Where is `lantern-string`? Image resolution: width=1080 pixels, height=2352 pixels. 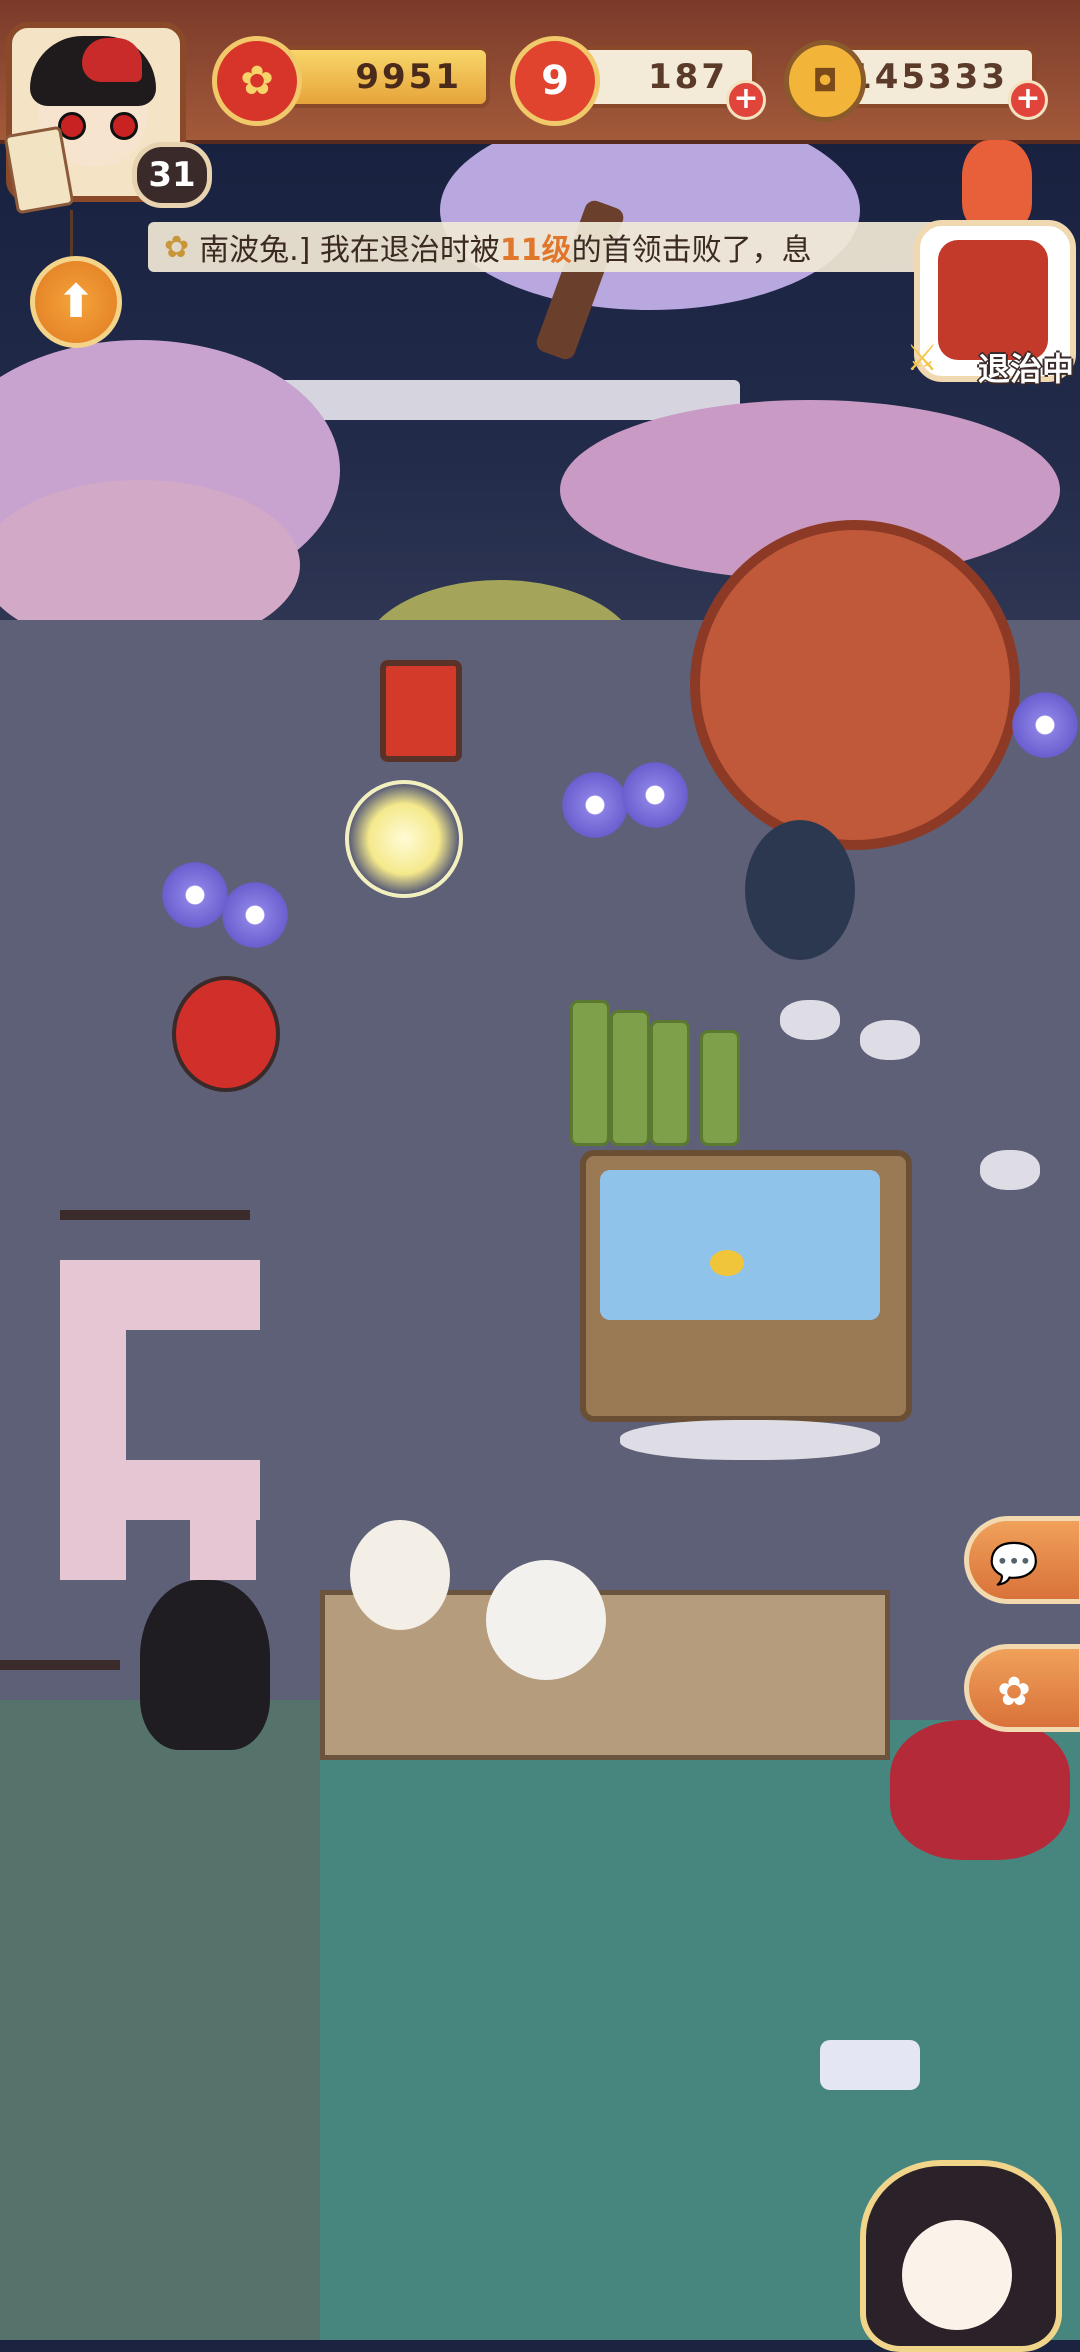 lantern-string is located at coordinates (71, 235).